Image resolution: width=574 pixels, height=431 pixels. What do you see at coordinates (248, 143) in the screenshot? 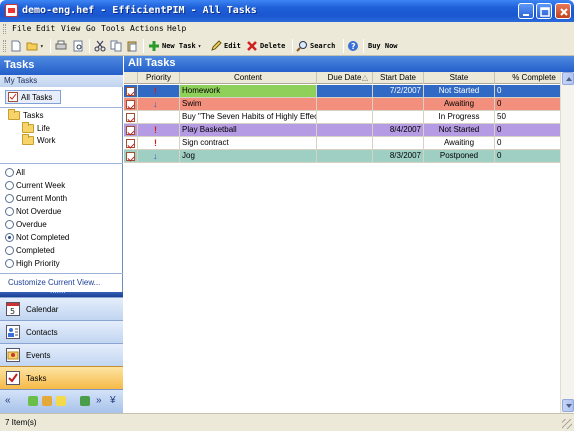
I see `content-cell: Sign contract` at bounding box center [248, 143].